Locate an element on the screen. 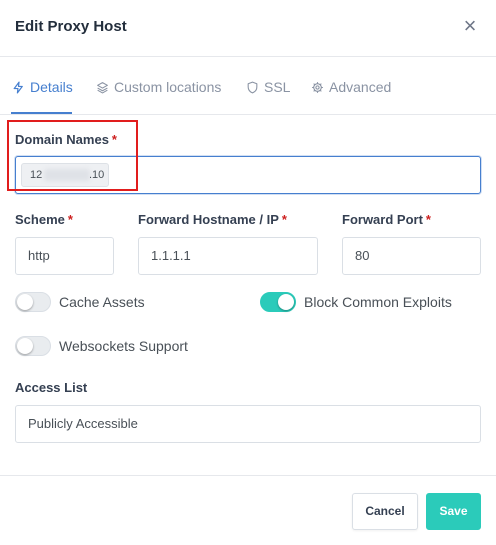  layers-icon is located at coordinates (102, 87).